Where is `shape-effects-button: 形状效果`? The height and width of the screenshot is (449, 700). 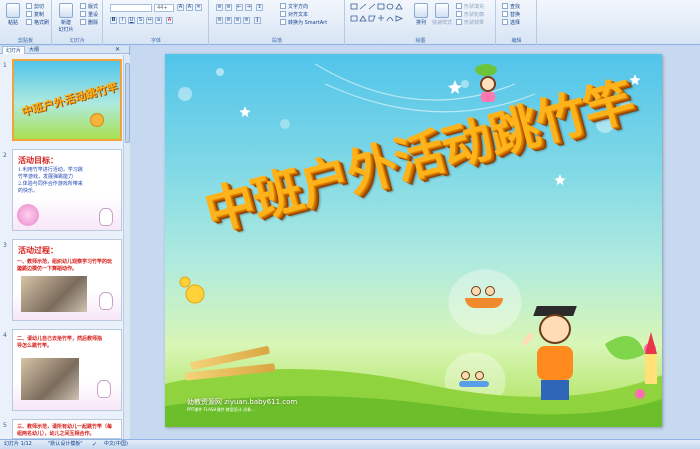 shape-effects-button: 形状效果 is located at coordinates (470, 23).